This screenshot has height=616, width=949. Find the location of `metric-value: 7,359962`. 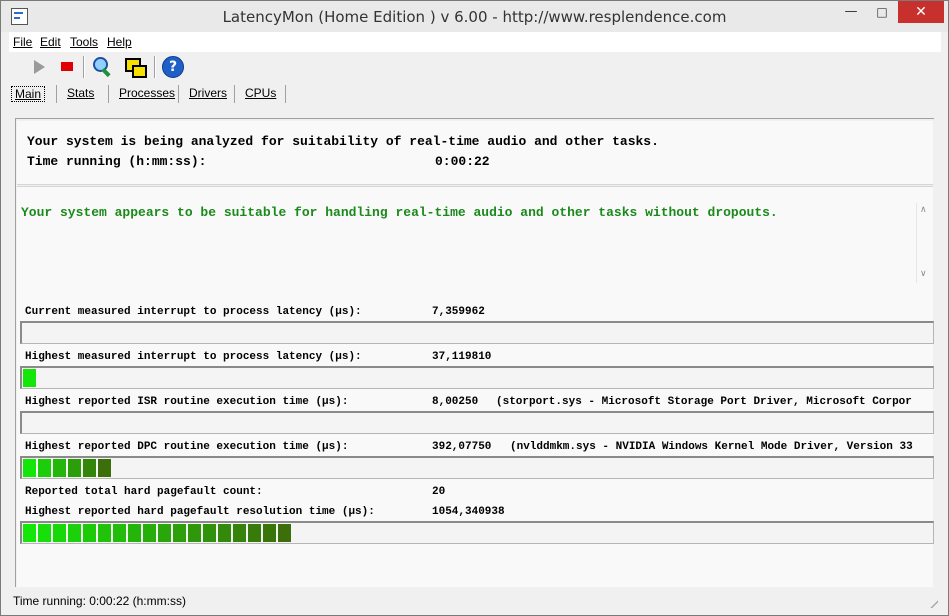

metric-value: 7,359962 is located at coordinates (458, 312).